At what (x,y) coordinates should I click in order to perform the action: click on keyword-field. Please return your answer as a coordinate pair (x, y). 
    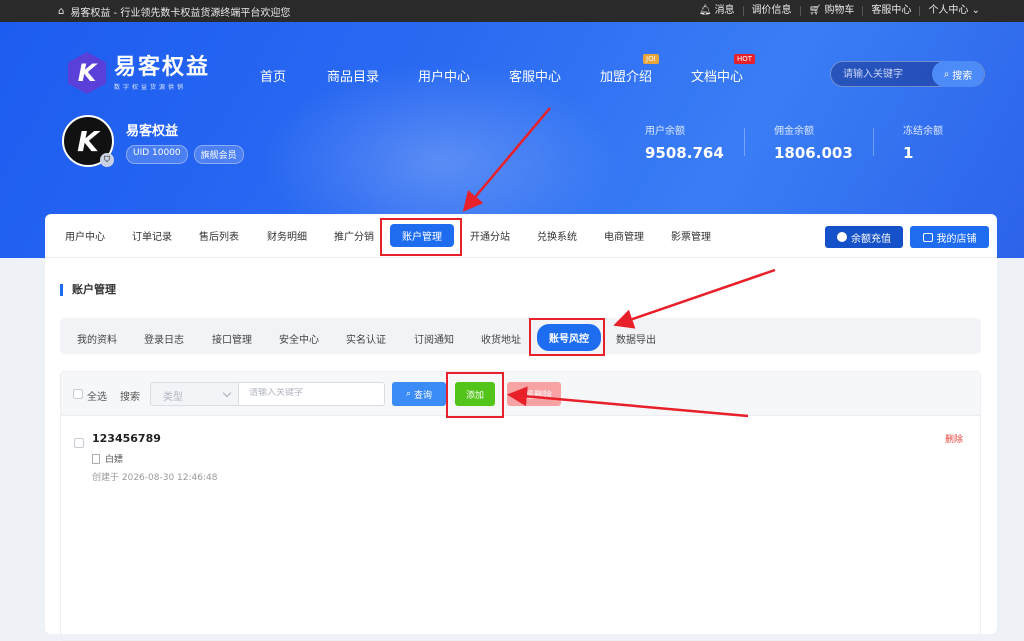
    Looking at the image, I should click on (312, 394).